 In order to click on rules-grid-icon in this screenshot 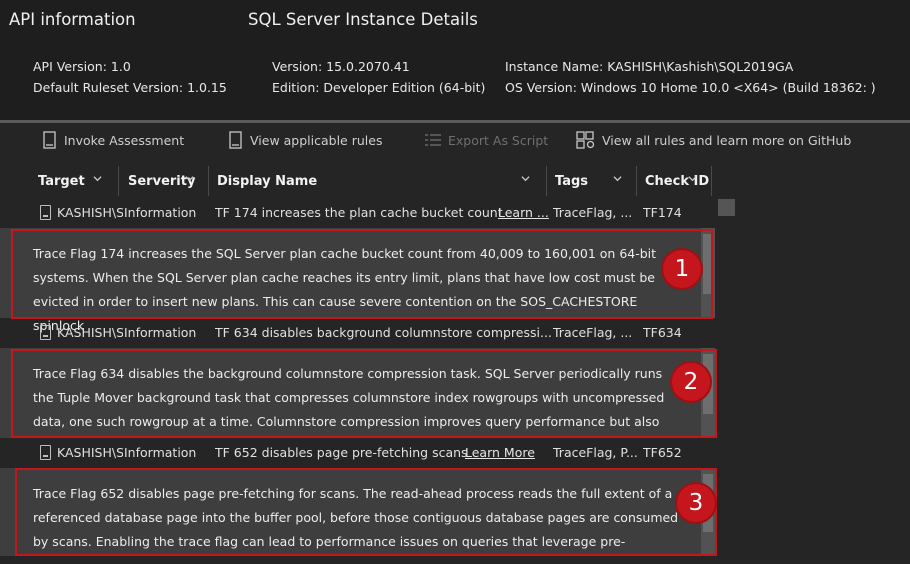, I will do `click(585, 140)`.